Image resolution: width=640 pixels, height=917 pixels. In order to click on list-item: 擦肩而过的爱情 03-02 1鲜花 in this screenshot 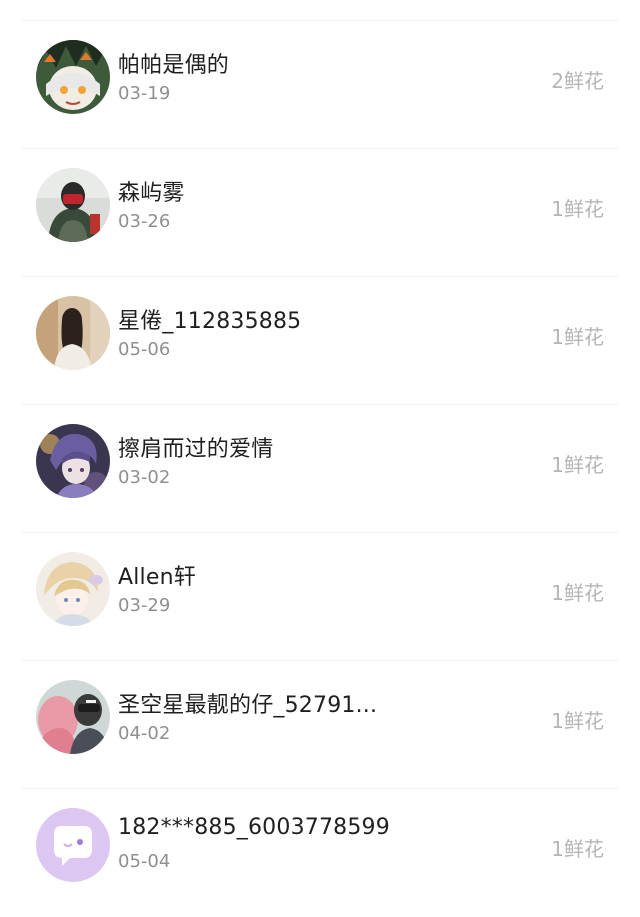, I will do `click(320, 469)`.